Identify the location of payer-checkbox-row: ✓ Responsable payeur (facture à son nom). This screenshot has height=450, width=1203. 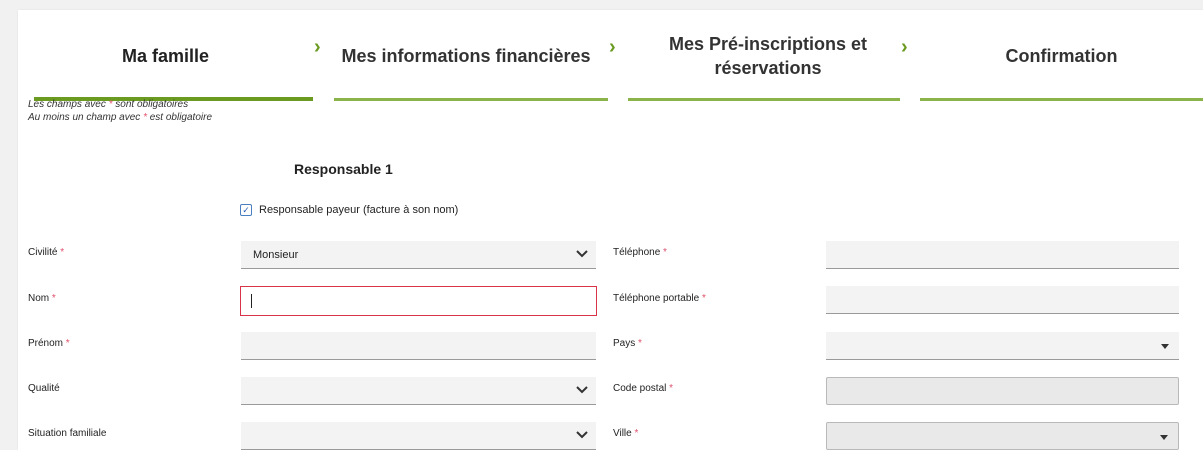
(349, 210).